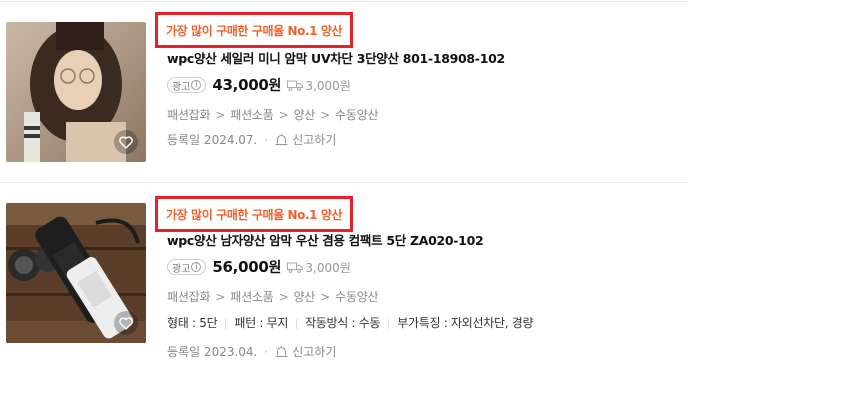  I want to click on product-specs: 형태 : 5단 패턴 : 무지 작동방식 : 수동 부가특징 : 자외선차단, 경량, so click(350, 322).